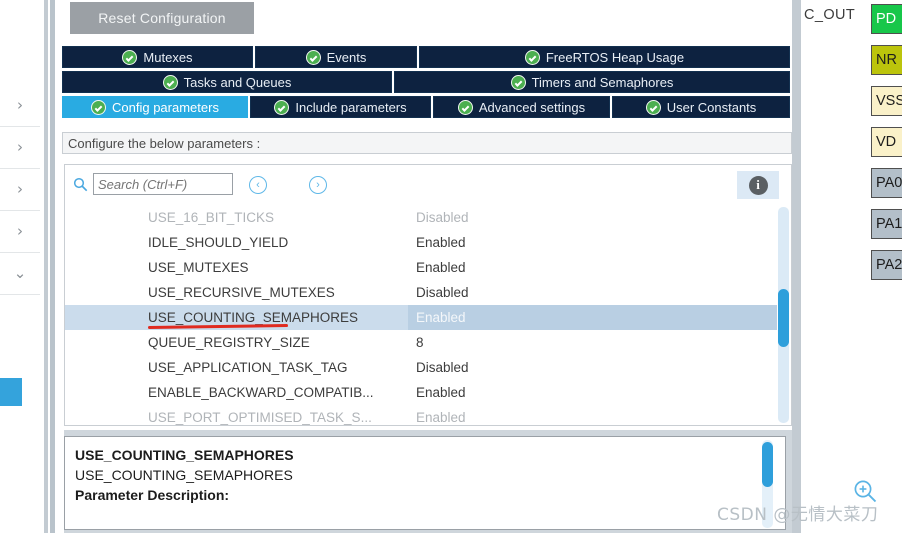 The height and width of the screenshot is (533, 902). Describe the element at coordinates (248, 367) in the screenshot. I see `parameter-name: USE_APPLICATION_TASK_TAG` at that location.